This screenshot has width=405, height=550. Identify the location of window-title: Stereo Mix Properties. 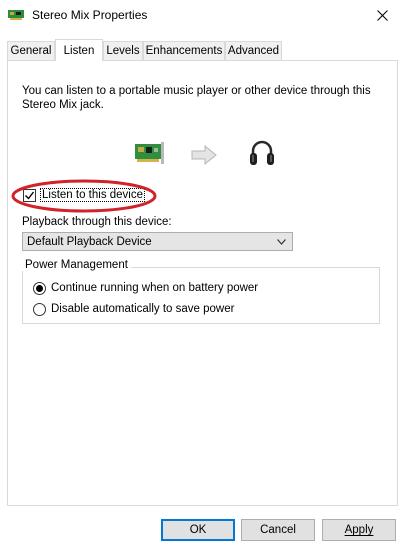
(90, 15).